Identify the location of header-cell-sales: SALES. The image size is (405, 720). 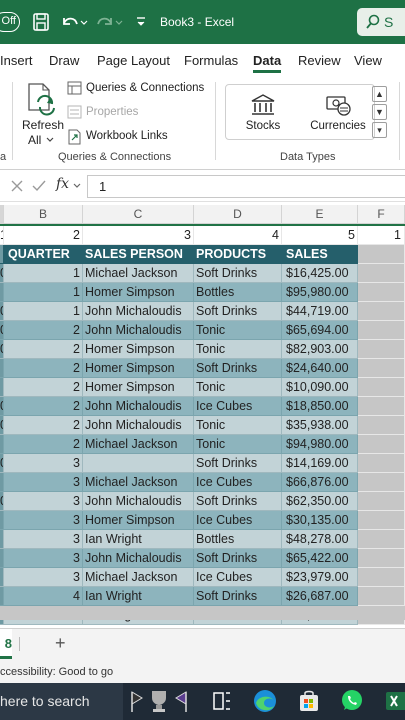
(320, 254).